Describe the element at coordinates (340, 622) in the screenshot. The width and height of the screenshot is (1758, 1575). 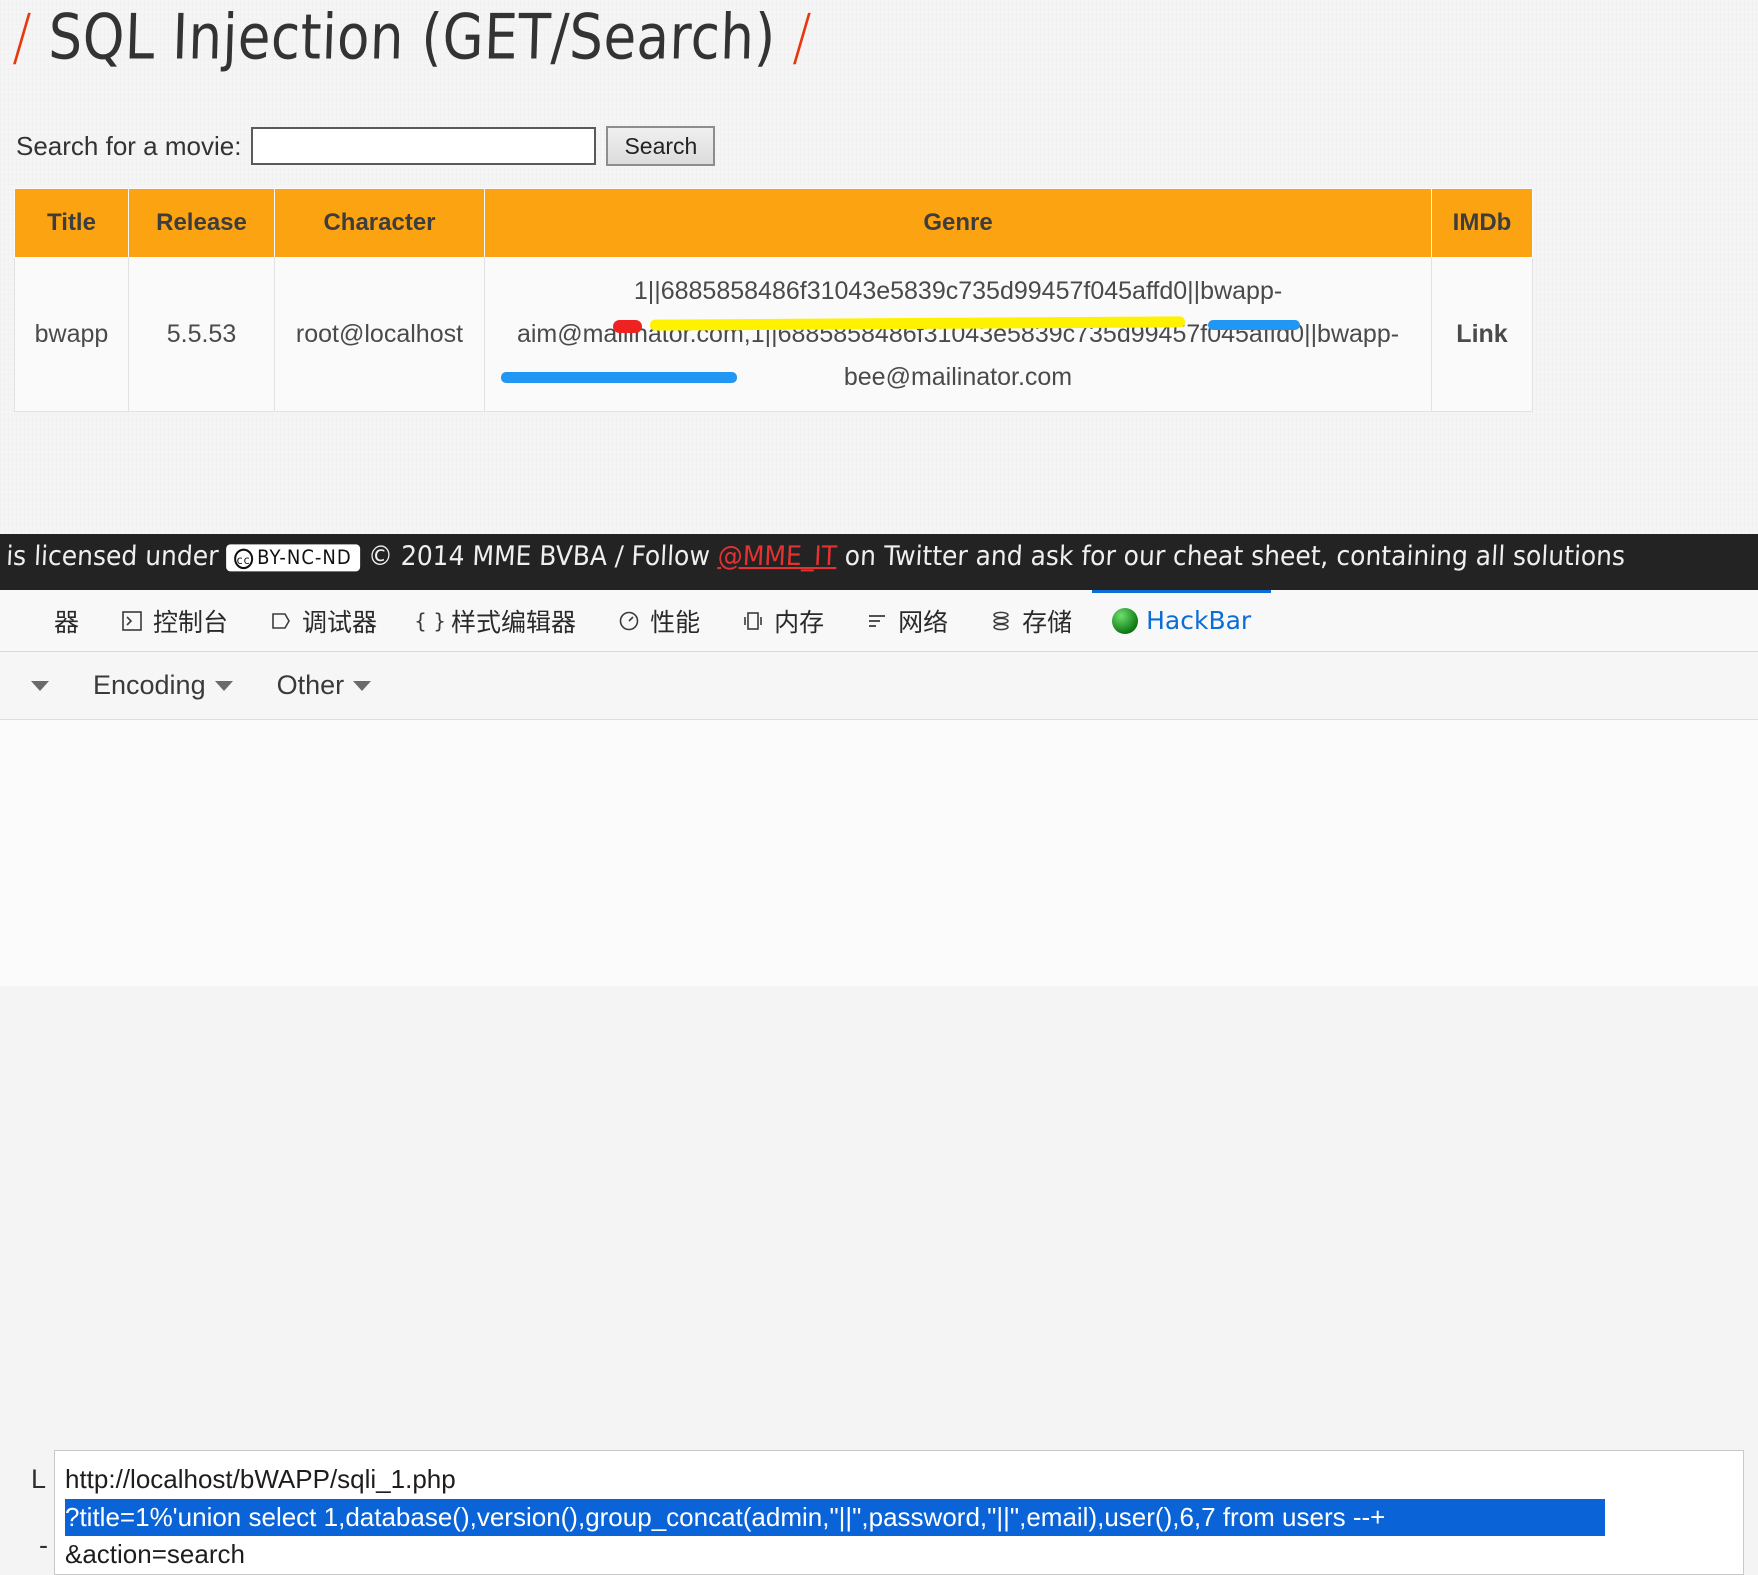
I see `tab-debugger-label: 调试器` at that location.